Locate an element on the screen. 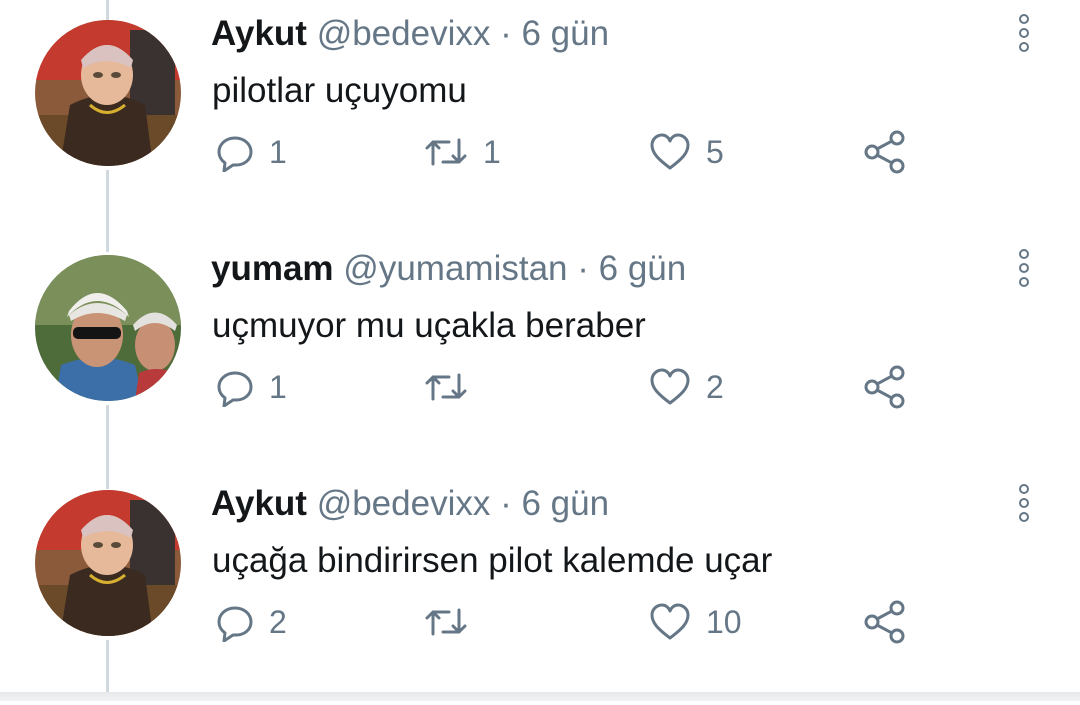  tweet-text: pilotlar uçuyomu is located at coordinates (339, 90).